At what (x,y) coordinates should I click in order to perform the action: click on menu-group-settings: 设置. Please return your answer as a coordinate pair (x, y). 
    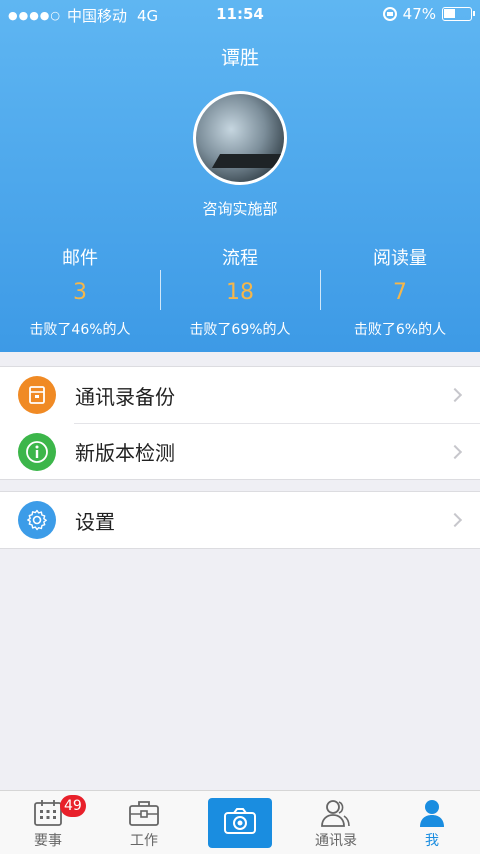
    Looking at the image, I should click on (240, 520).